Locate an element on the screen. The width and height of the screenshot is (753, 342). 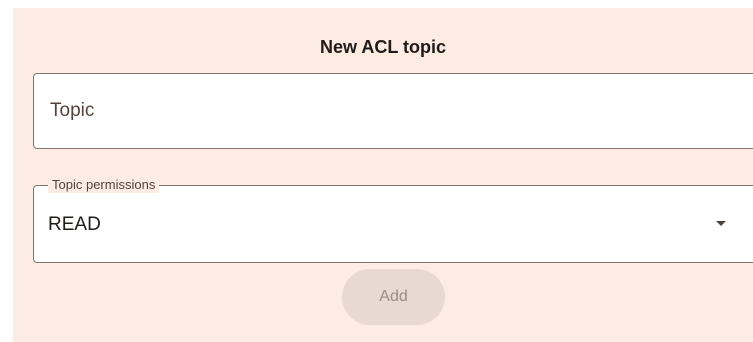
form-title: New ACL topic is located at coordinates (382, 47).